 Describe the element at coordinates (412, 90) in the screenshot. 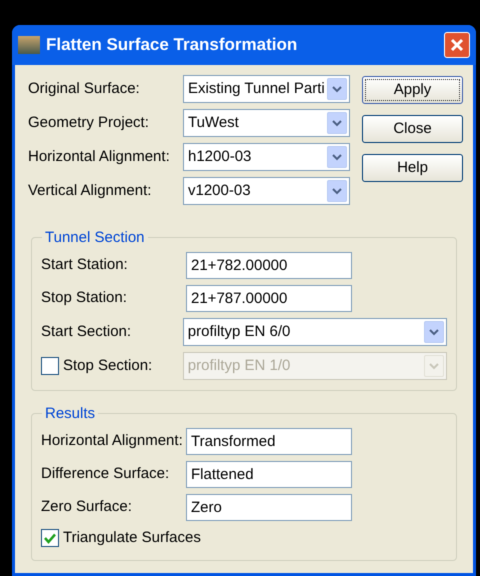

I see `dialog-button: Apply` at that location.